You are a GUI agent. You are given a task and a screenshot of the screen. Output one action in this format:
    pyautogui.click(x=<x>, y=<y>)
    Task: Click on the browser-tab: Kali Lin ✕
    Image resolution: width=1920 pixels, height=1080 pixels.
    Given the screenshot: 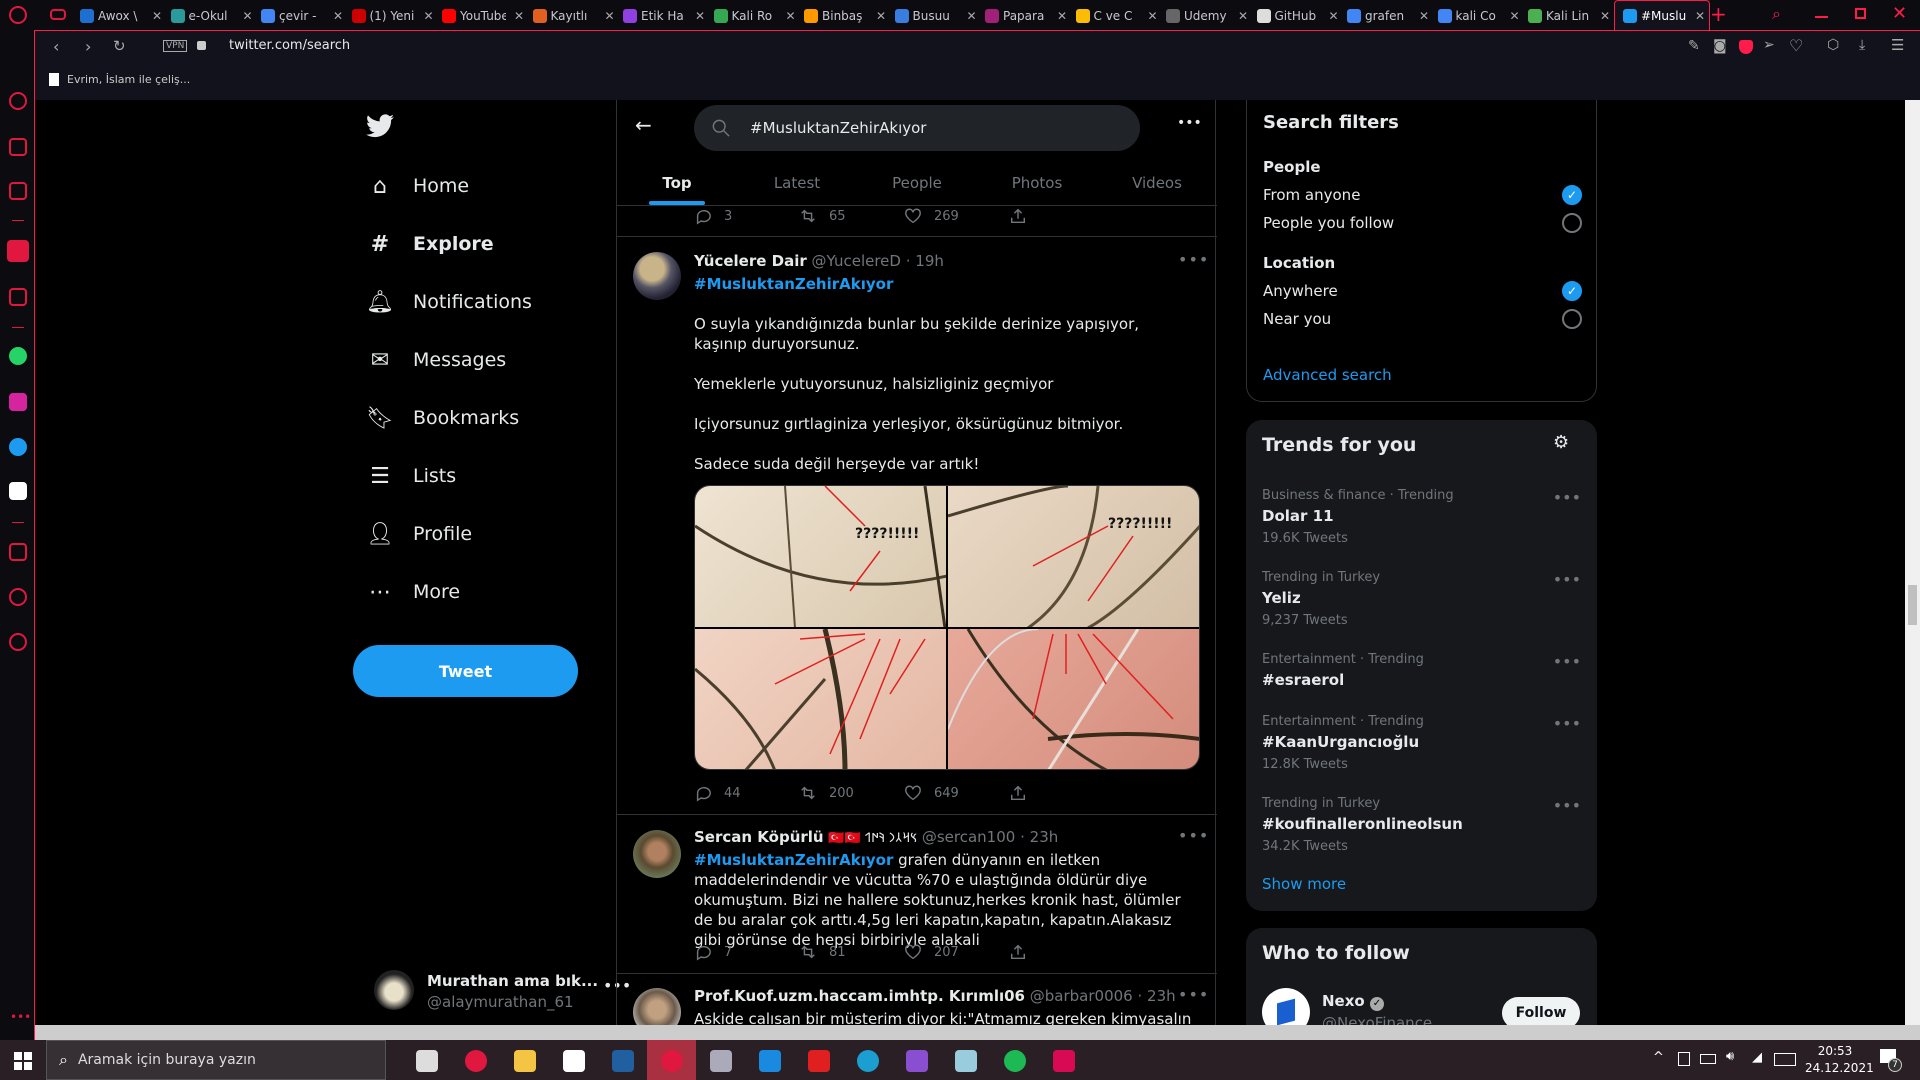 What is the action you would take?
    pyautogui.click(x=1572, y=16)
    